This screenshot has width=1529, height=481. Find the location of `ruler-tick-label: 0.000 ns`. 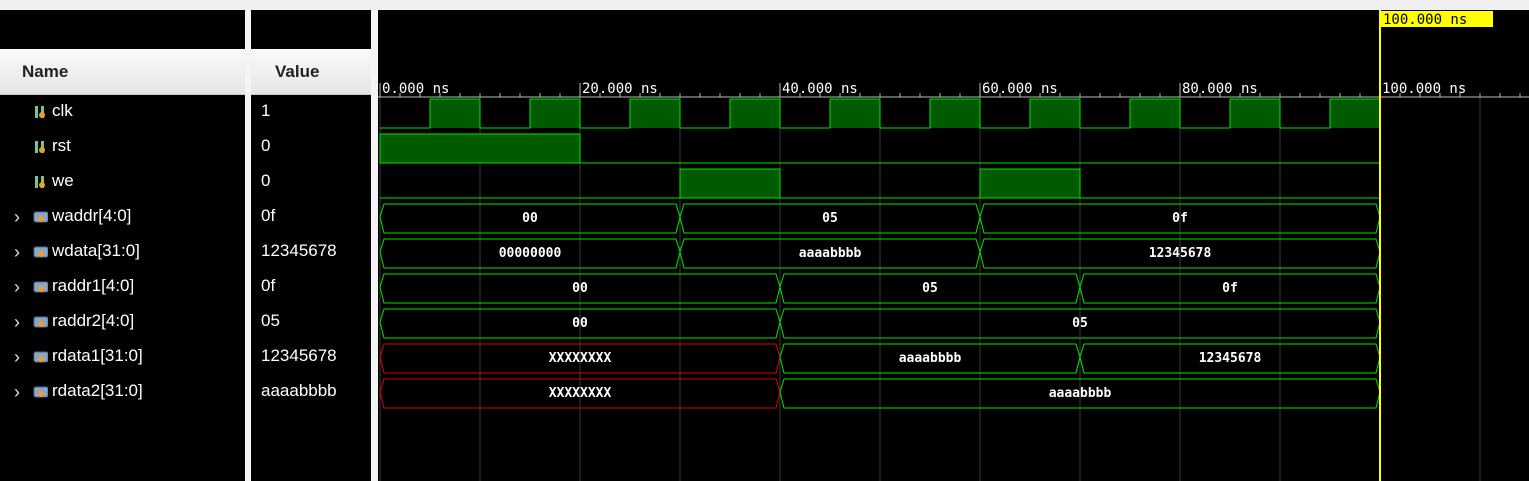

ruler-tick-label: 0.000 ns is located at coordinates (415, 89).